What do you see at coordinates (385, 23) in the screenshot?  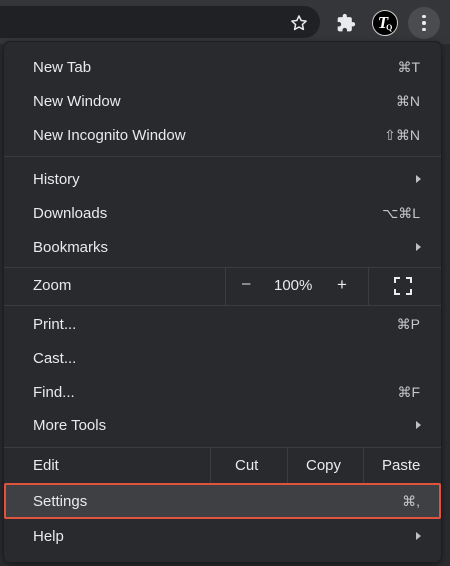 I see `avatar: TQ` at bounding box center [385, 23].